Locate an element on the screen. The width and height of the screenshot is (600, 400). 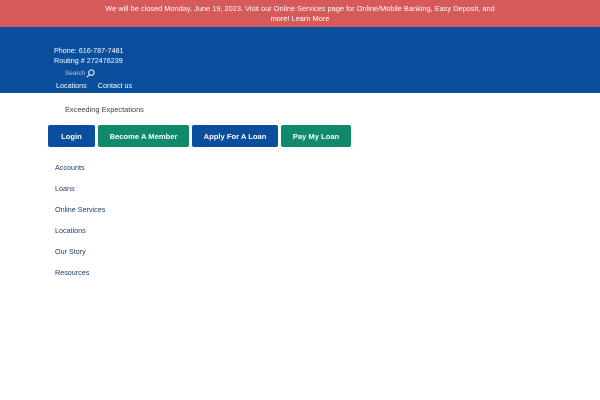
nav-item-locations: Locations is located at coordinates (80, 236).